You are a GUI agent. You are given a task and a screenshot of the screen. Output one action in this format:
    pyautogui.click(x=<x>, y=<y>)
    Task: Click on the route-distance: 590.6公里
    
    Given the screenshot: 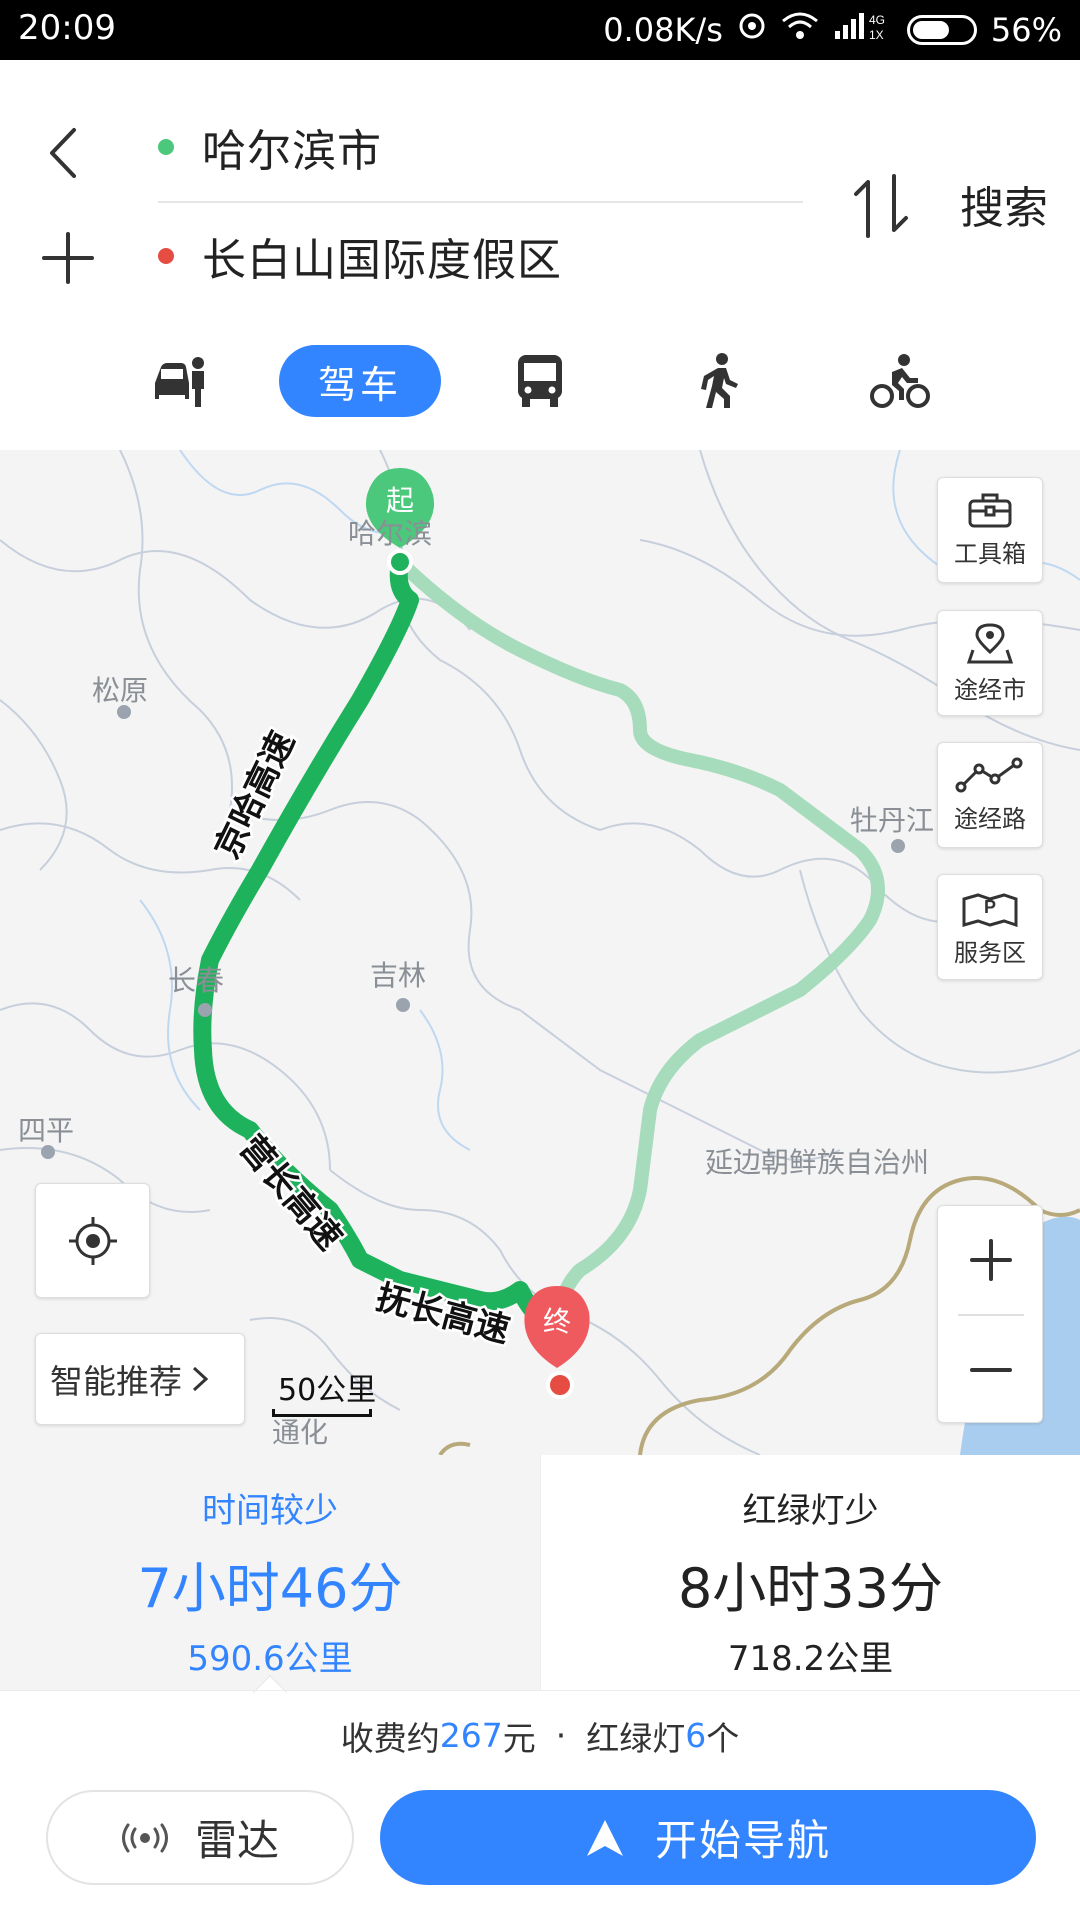 What is the action you would take?
    pyautogui.click(x=270, y=1659)
    